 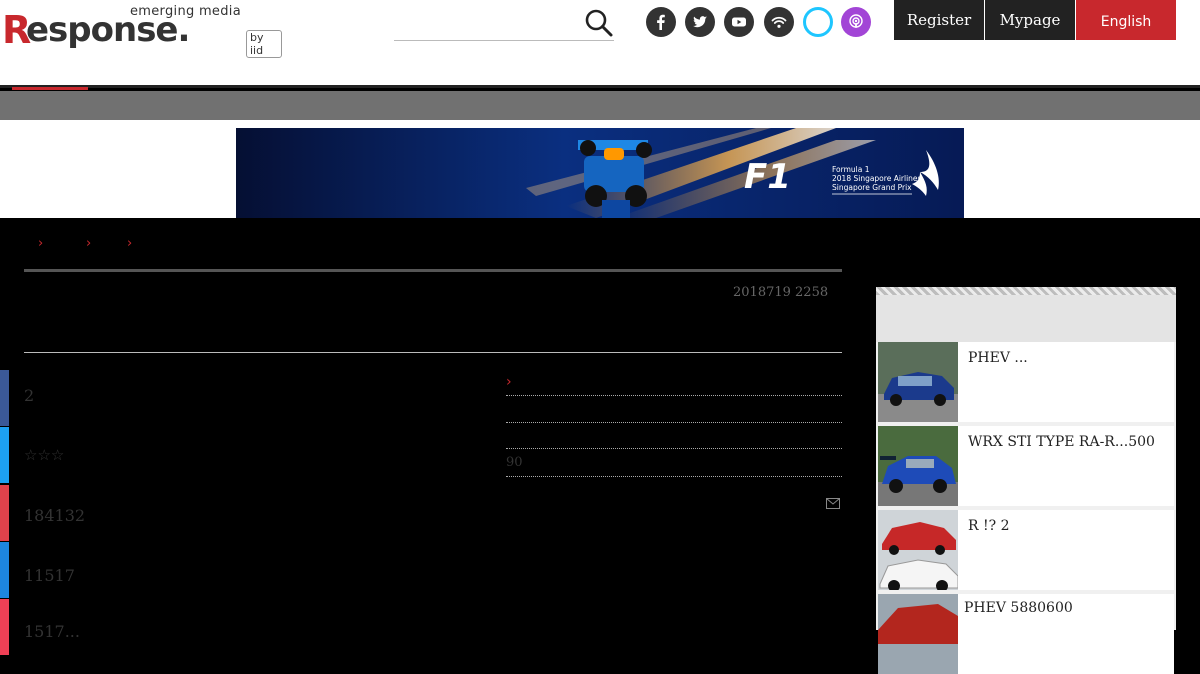 I want to click on nav-active-indicator, so click(x=50, y=88).